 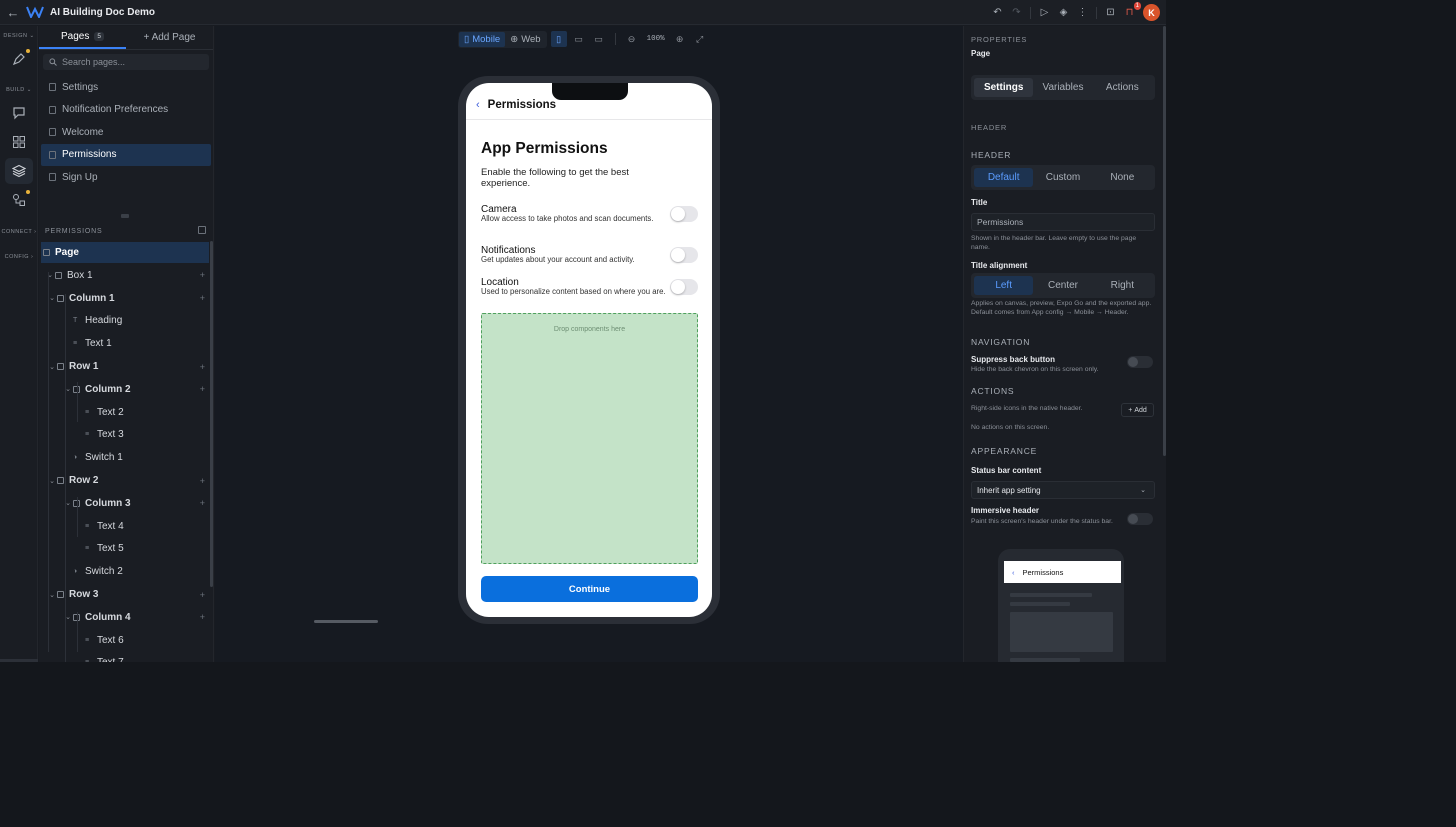 I want to click on align-label: Title alignment, so click(x=999, y=265).